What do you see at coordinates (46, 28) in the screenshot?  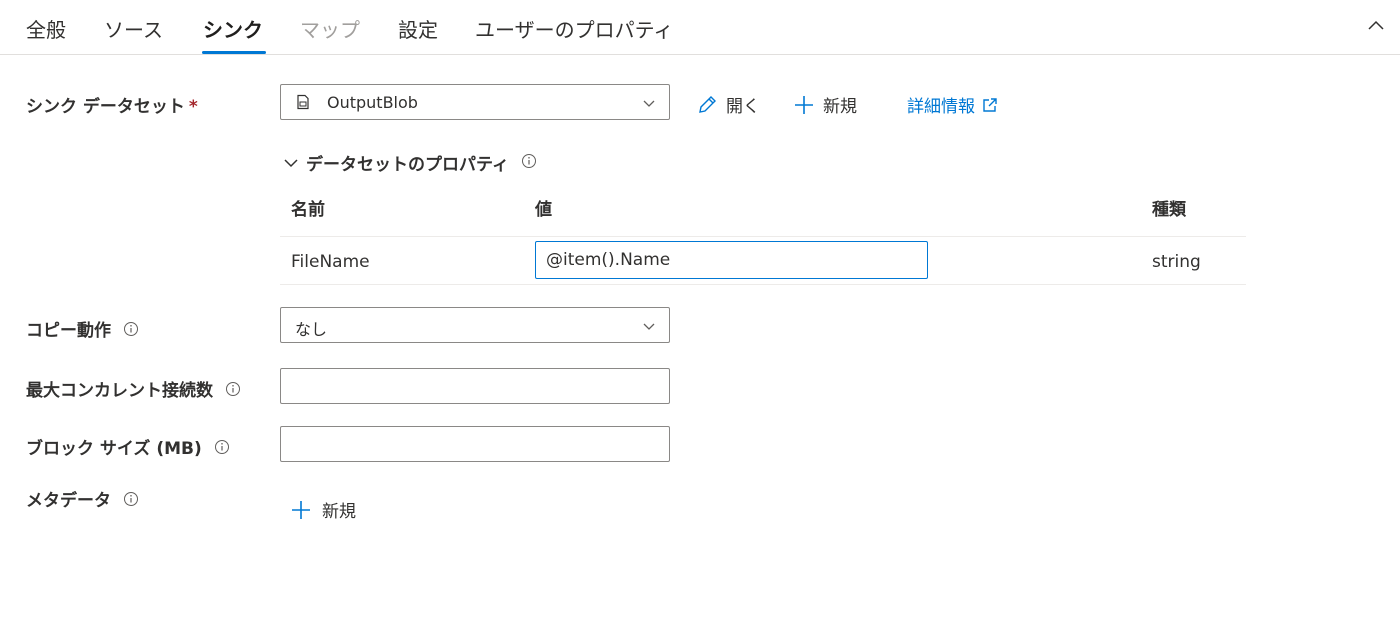 I see `tab-general: 全般` at bounding box center [46, 28].